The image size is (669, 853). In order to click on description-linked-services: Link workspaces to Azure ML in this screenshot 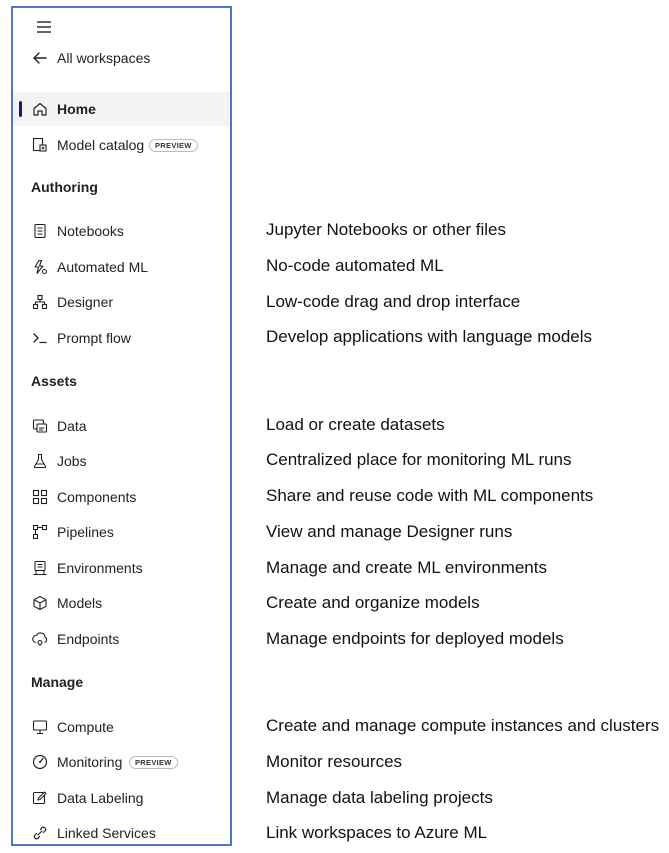, I will do `click(377, 832)`.